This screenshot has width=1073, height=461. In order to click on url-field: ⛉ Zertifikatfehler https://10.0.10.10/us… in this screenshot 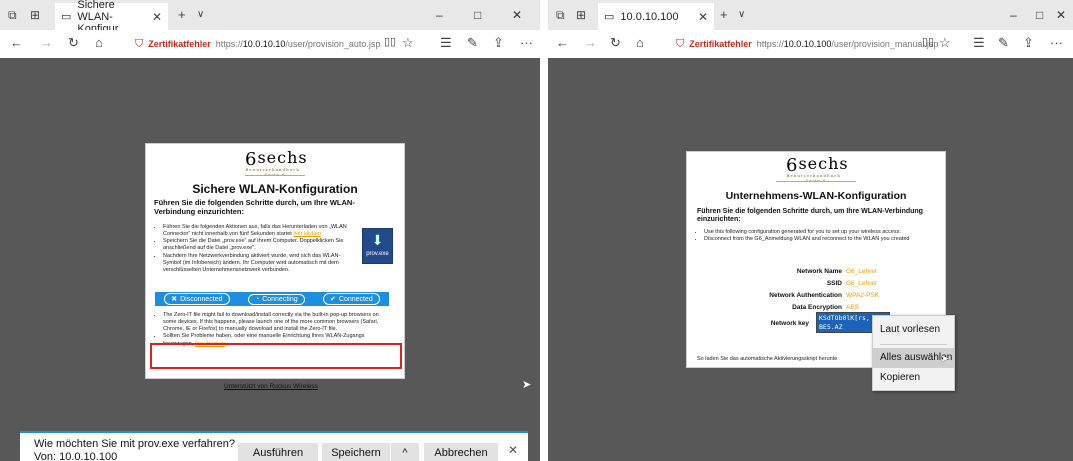, I will do `click(257, 44)`.